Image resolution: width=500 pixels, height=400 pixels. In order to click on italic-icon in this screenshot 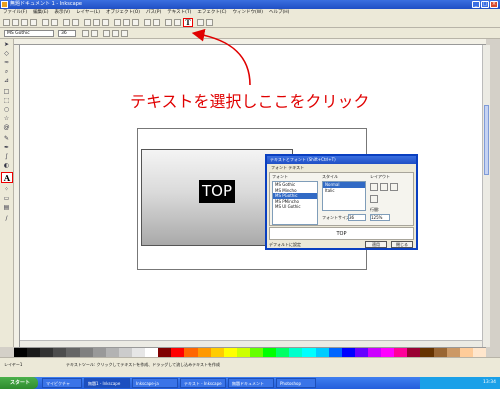, I will do `click(94, 33)`.